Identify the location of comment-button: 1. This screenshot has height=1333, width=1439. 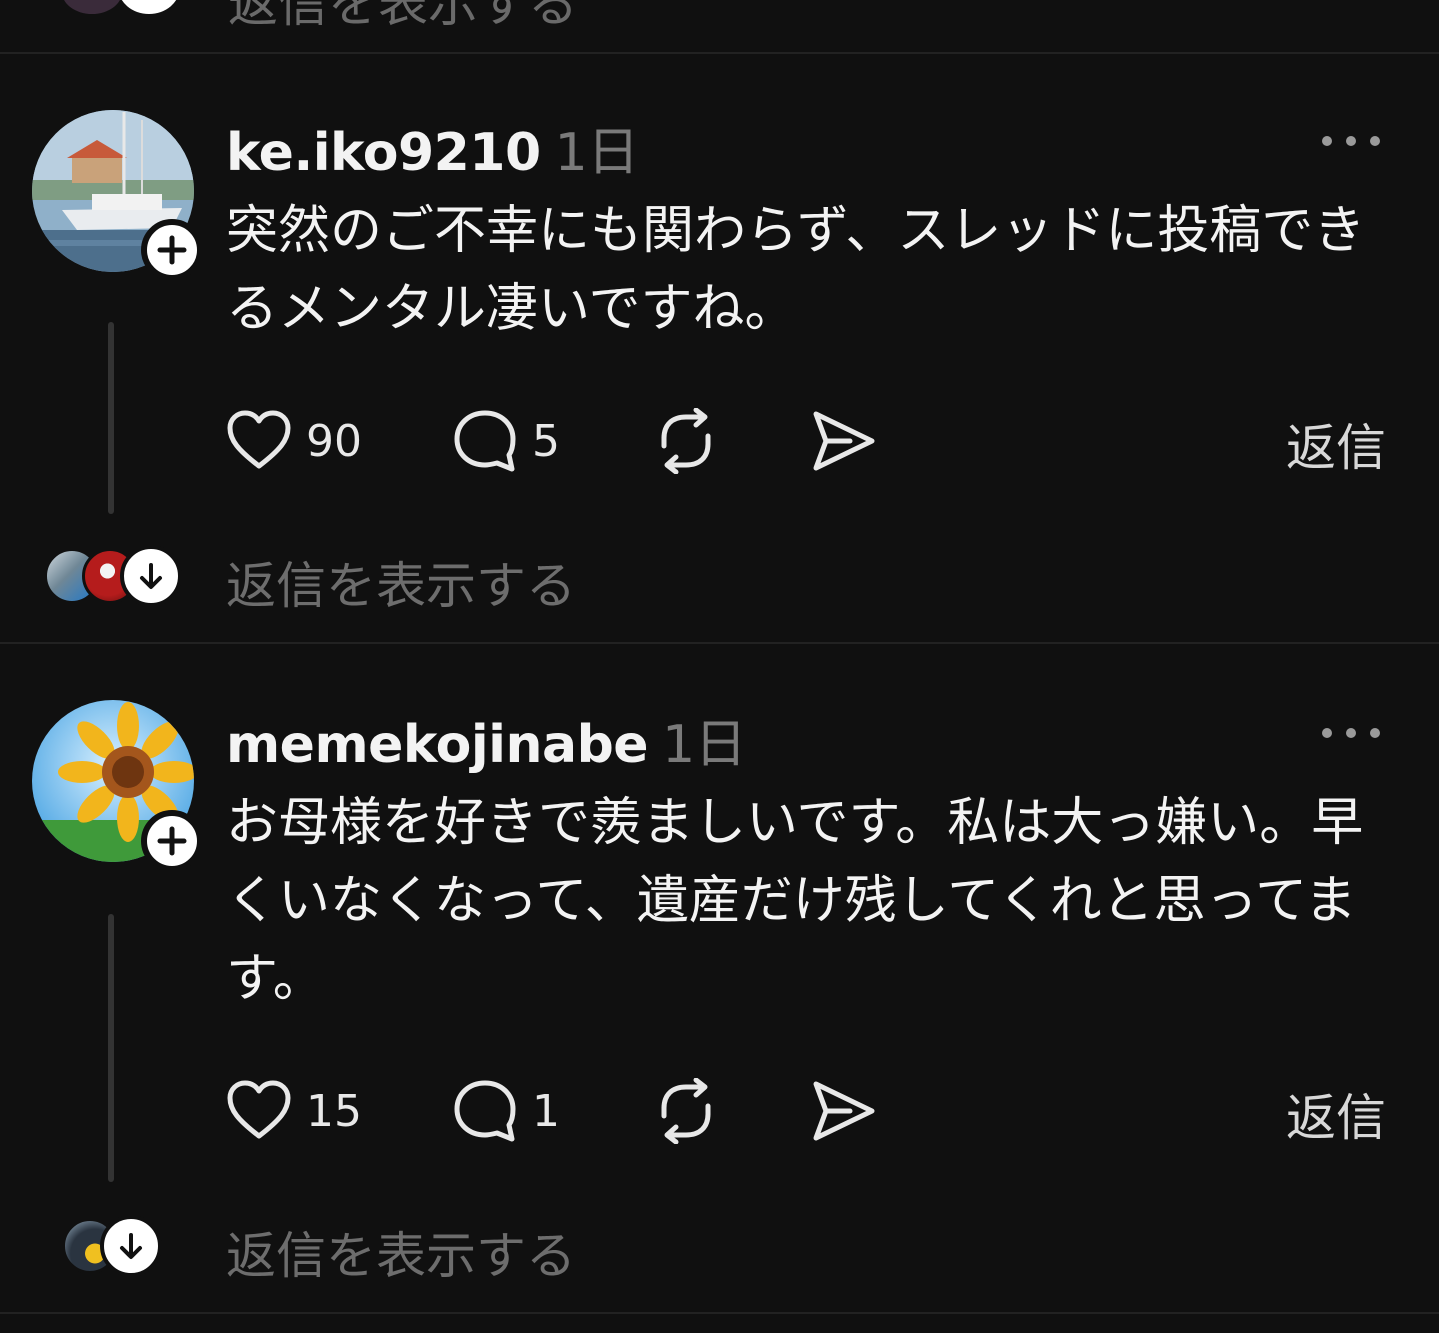
(506, 1111).